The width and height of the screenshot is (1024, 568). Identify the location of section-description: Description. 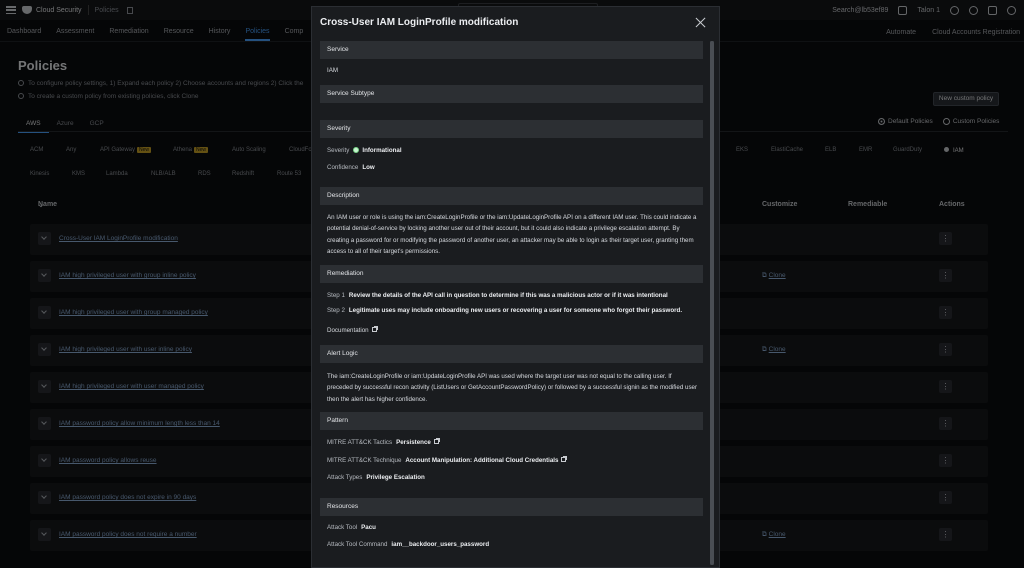
(511, 196).